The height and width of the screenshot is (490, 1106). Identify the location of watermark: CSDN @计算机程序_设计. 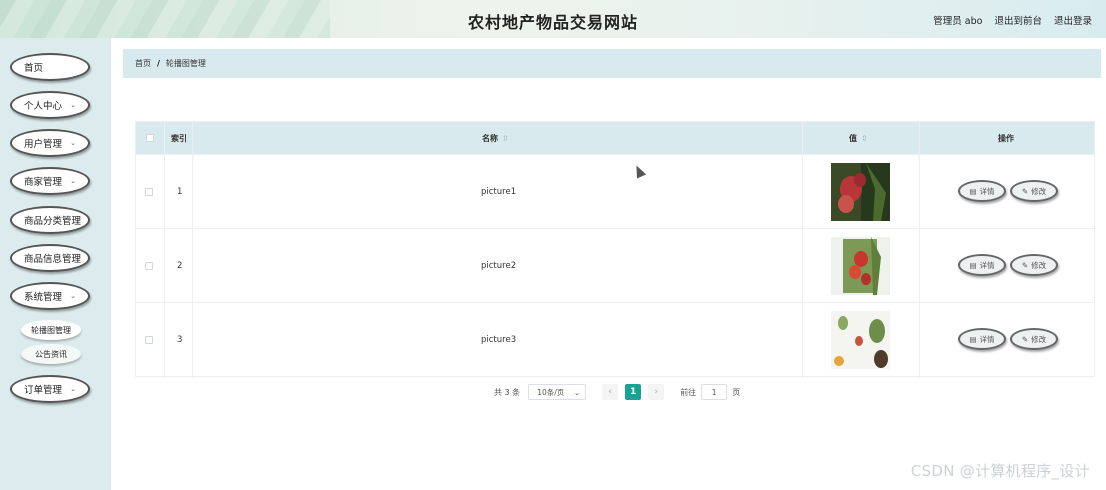
(1000, 471).